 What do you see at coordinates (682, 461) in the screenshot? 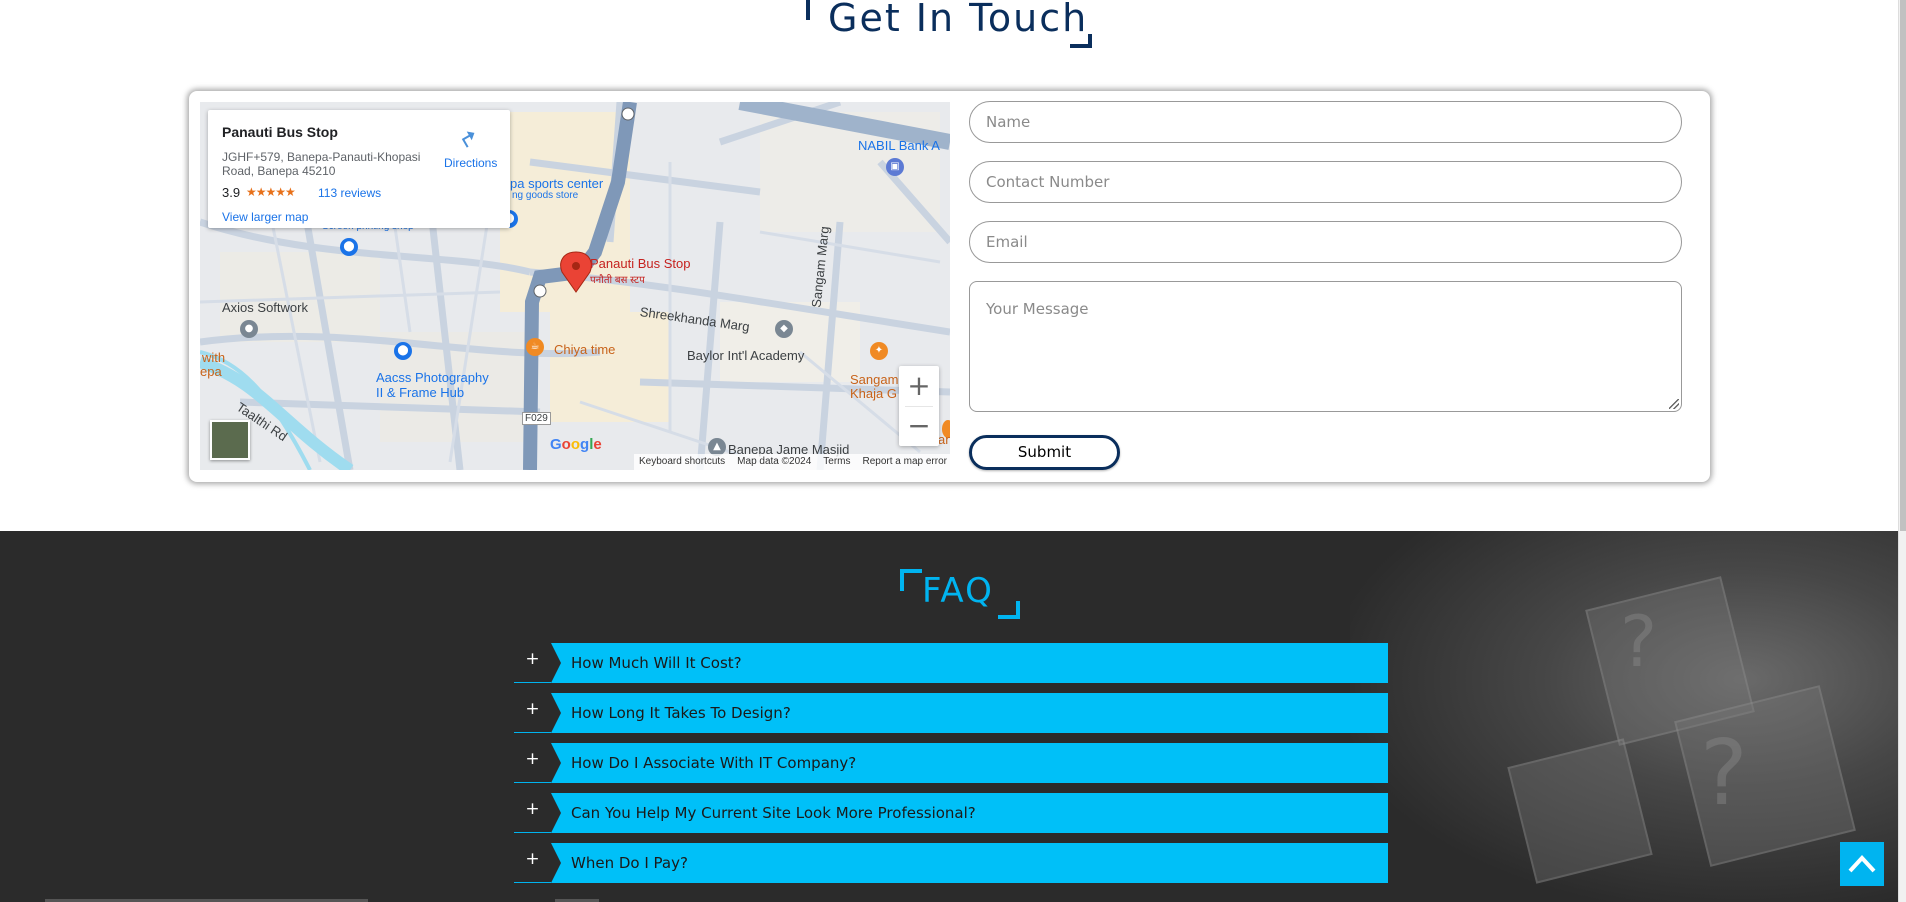
I see `keyboard-shortcuts-link: Keyboard shortcuts` at bounding box center [682, 461].